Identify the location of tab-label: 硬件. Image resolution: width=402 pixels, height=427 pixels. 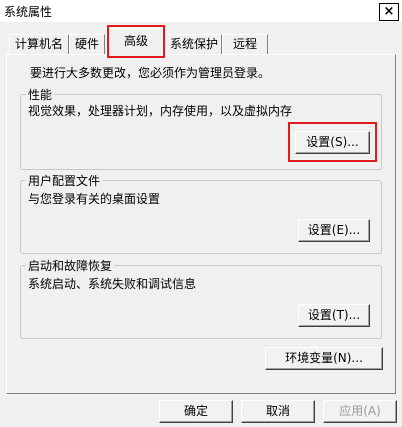
(86, 44).